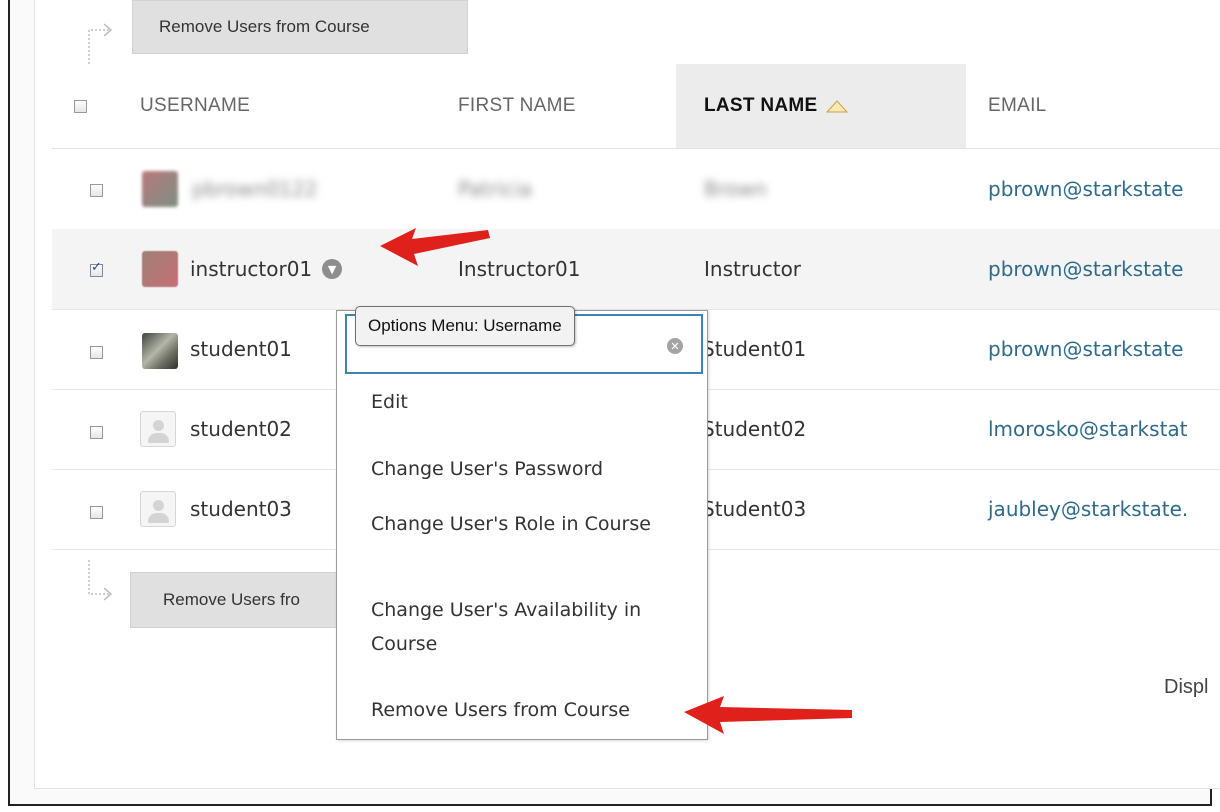  Describe the element at coordinates (754, 429) in the screenshot. I see `last-name-cell: Student02` at that location.